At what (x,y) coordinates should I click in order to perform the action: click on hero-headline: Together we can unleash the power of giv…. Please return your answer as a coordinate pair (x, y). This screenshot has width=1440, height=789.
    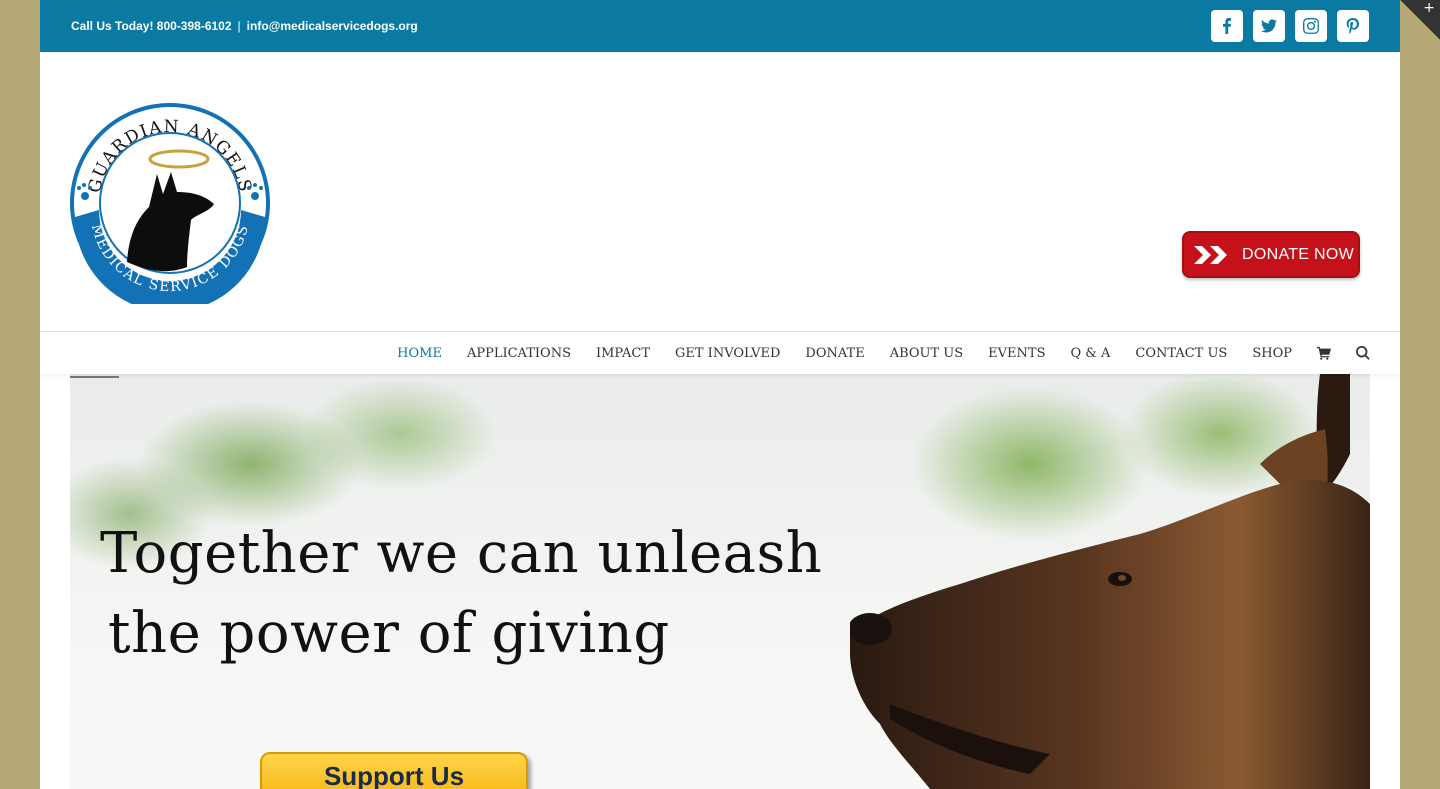
    Looking at the image, I should click on (461, 594).